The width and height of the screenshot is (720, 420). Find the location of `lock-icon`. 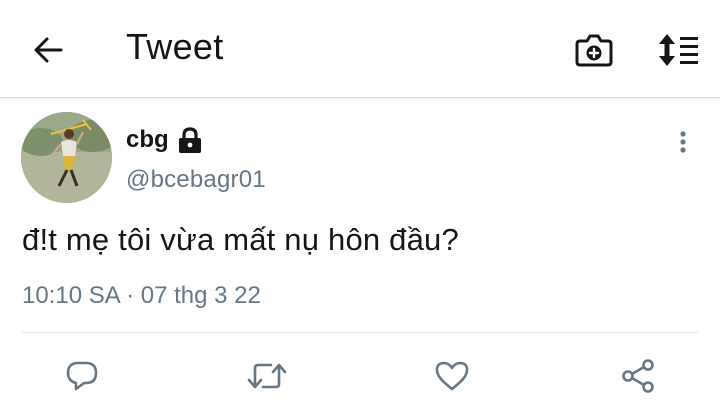

lock-icon is located at coordinates (190, 140).